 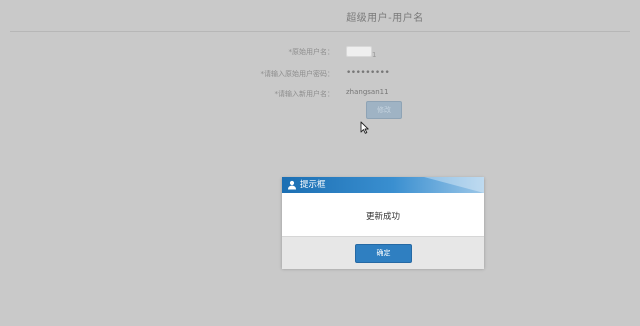 I want to click on new-username-row: *请输入新用户名： zhangsan11, so click(x=320, y=94).